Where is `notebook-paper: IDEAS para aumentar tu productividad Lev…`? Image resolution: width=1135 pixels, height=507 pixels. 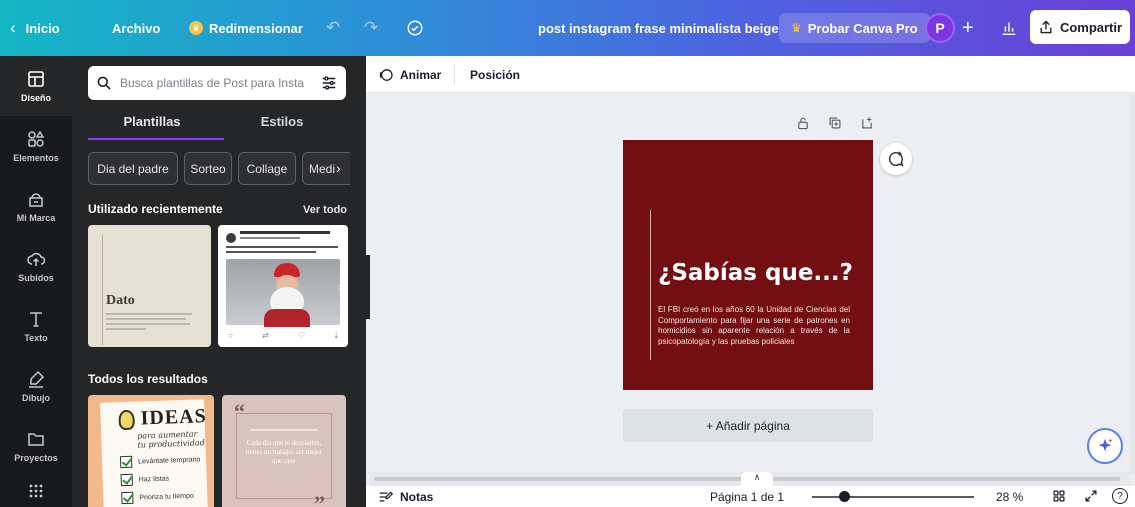
notebook-paper: IDEAS para aumentar tu productividad Lev… is located at coordinates (154, 453).